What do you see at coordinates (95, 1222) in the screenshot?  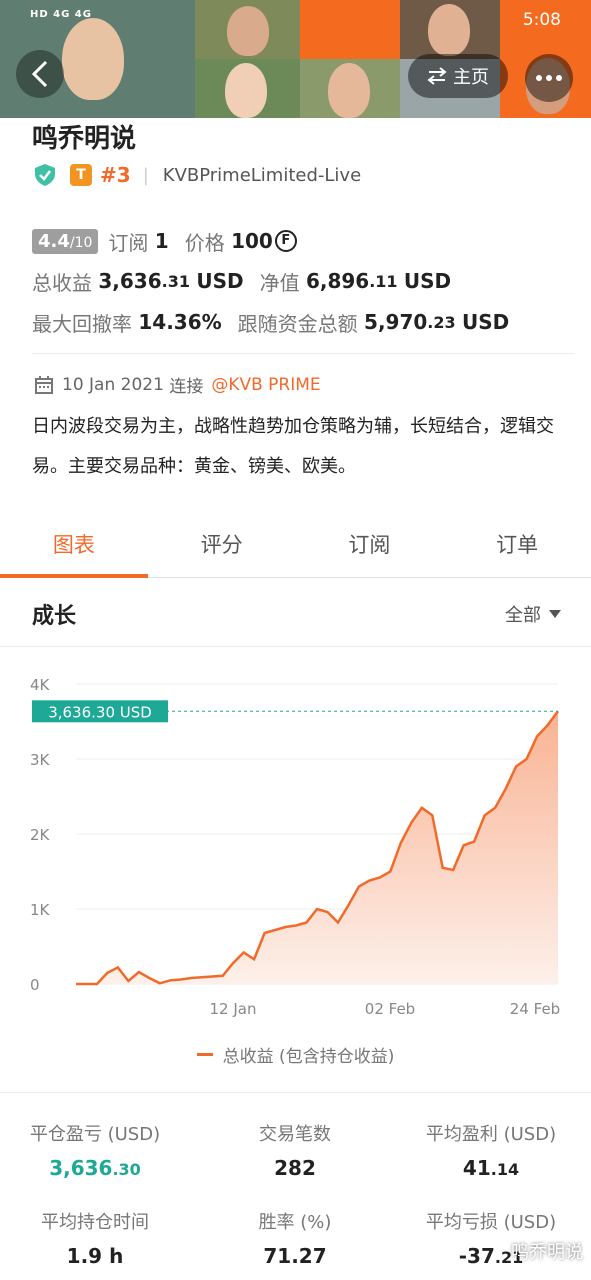 I see `metric-label: 平均持仓时间` at bounding box center [95, 1222].